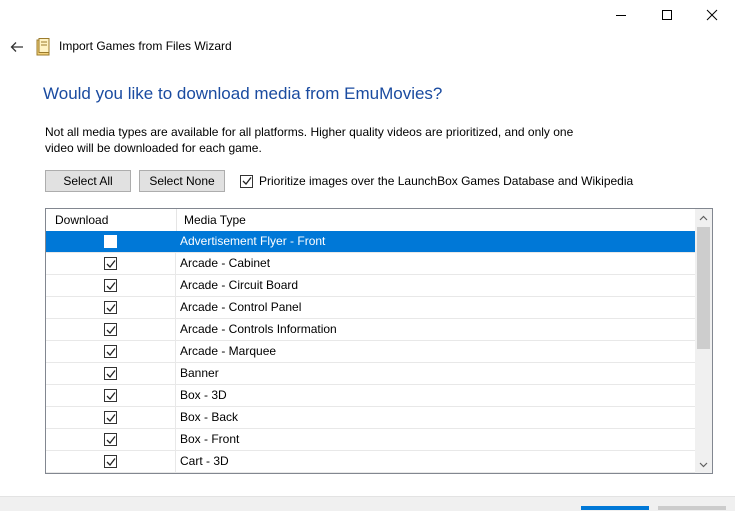 The image size is (735, 511). Describe the element at coordinates (371, 462) in the screenshot. I see `table-row: Cart - 3D` at that location.